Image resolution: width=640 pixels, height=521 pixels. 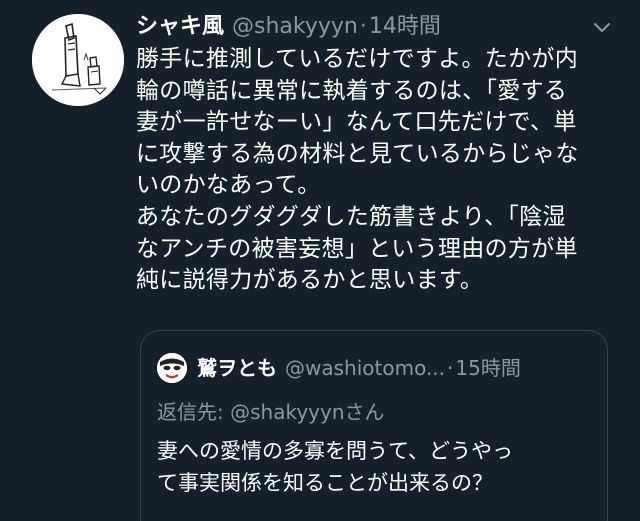 What do you see at coordinates (405, 27) in the screenshot?
I see `tweet-timestamp: 14時間` at bounding box center [405, 27].